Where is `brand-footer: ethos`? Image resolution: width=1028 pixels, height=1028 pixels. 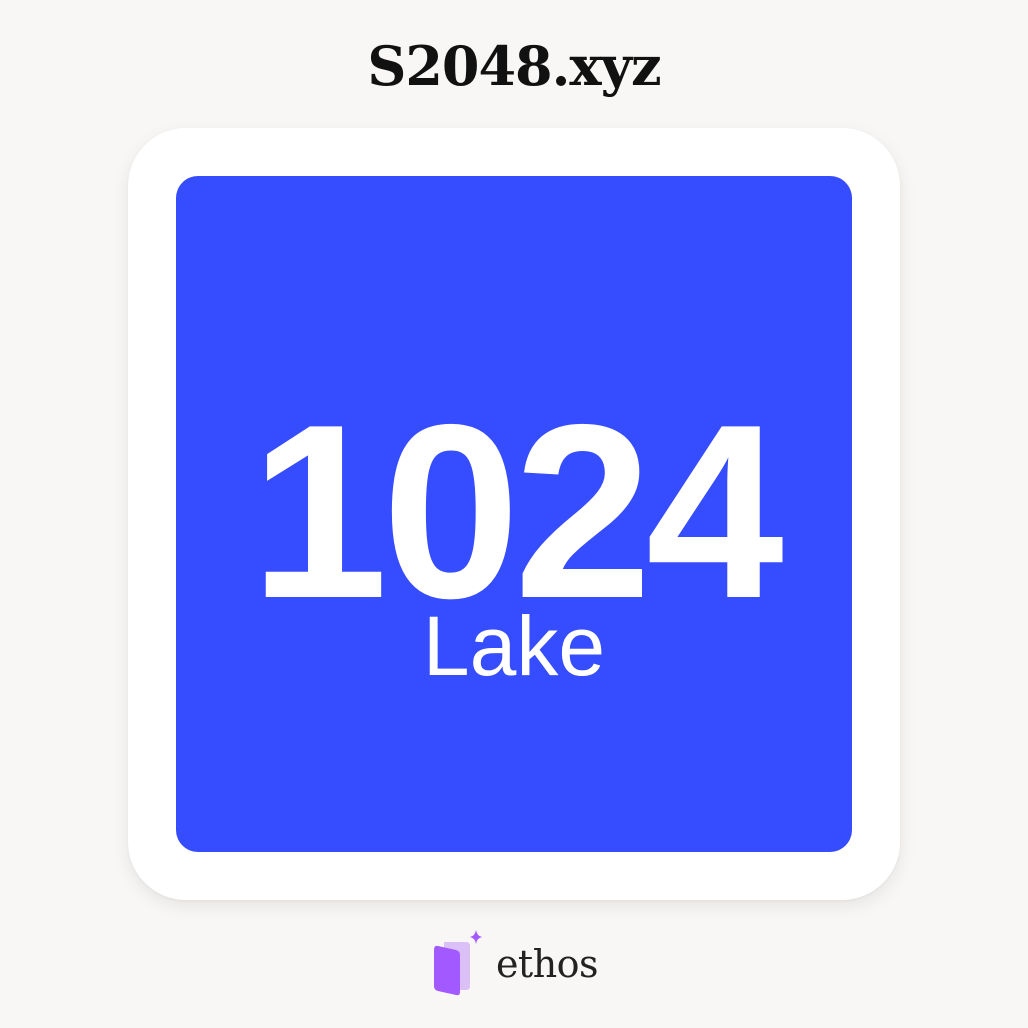
brand-footer: ethos is located at coordinates (514, 964).